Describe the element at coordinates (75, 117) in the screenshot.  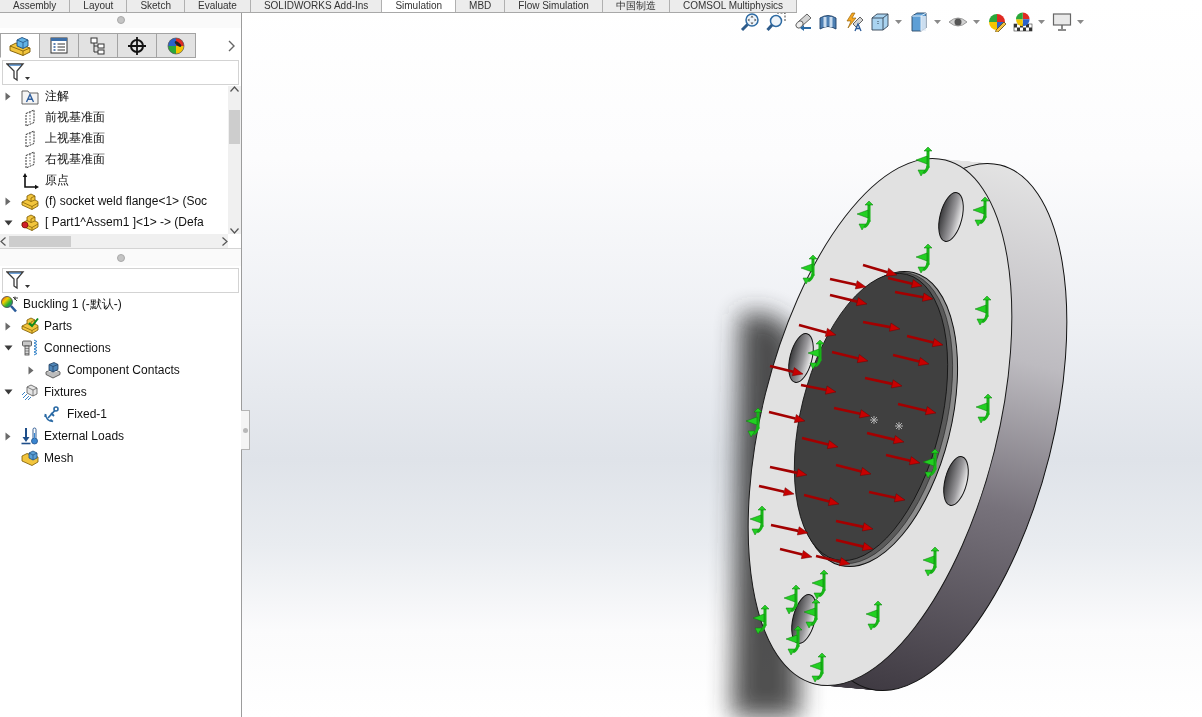
I see `tree-item: 前视基准面` at that location.